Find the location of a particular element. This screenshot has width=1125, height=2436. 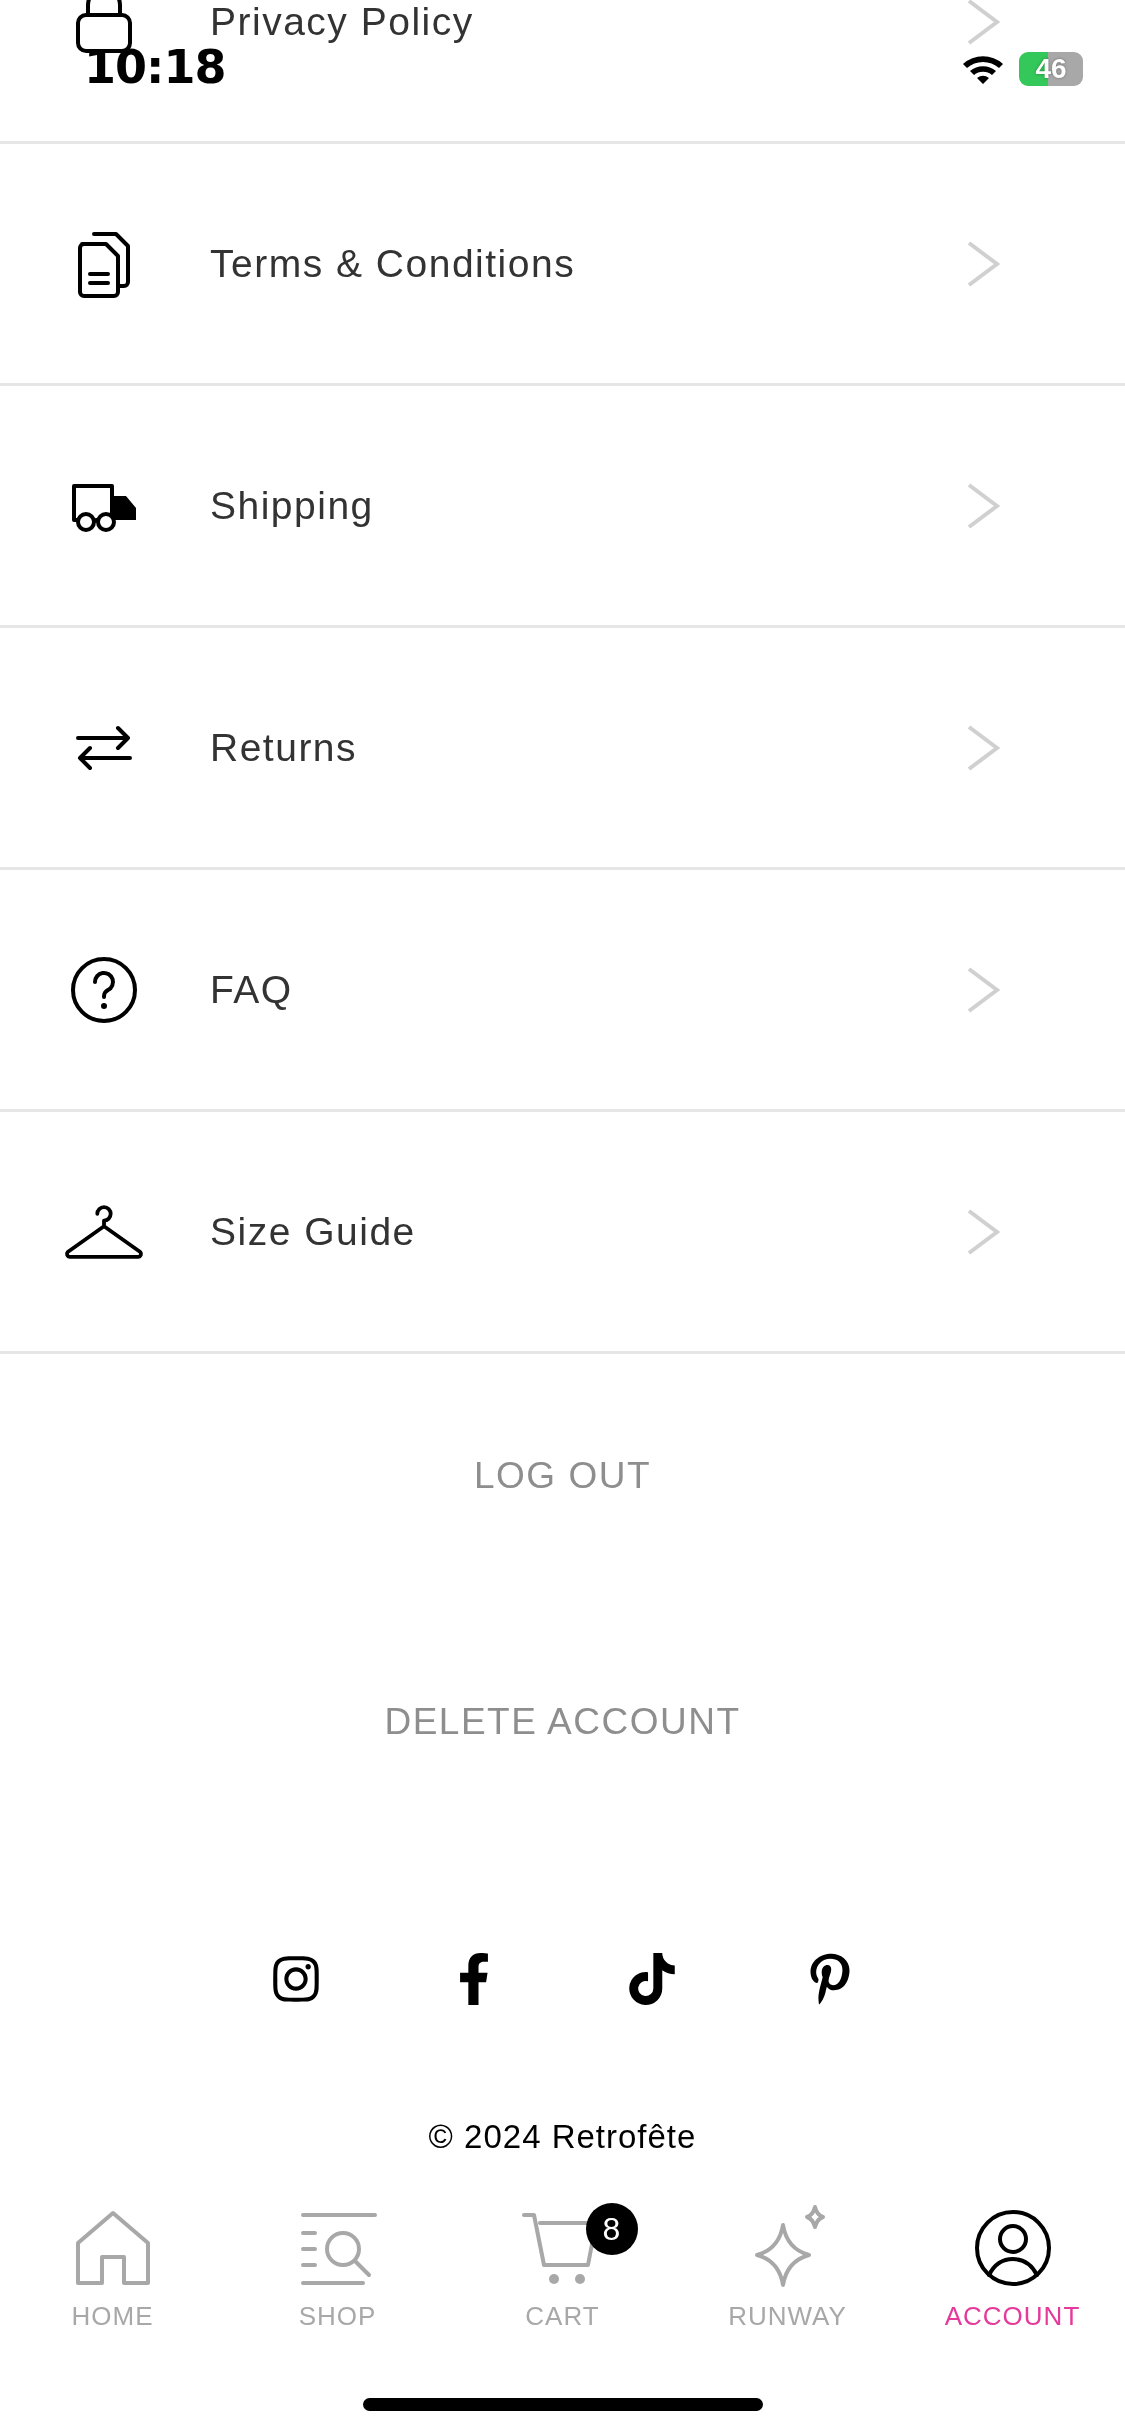

menu-label: FAQ is located at coordinates (252, 989).